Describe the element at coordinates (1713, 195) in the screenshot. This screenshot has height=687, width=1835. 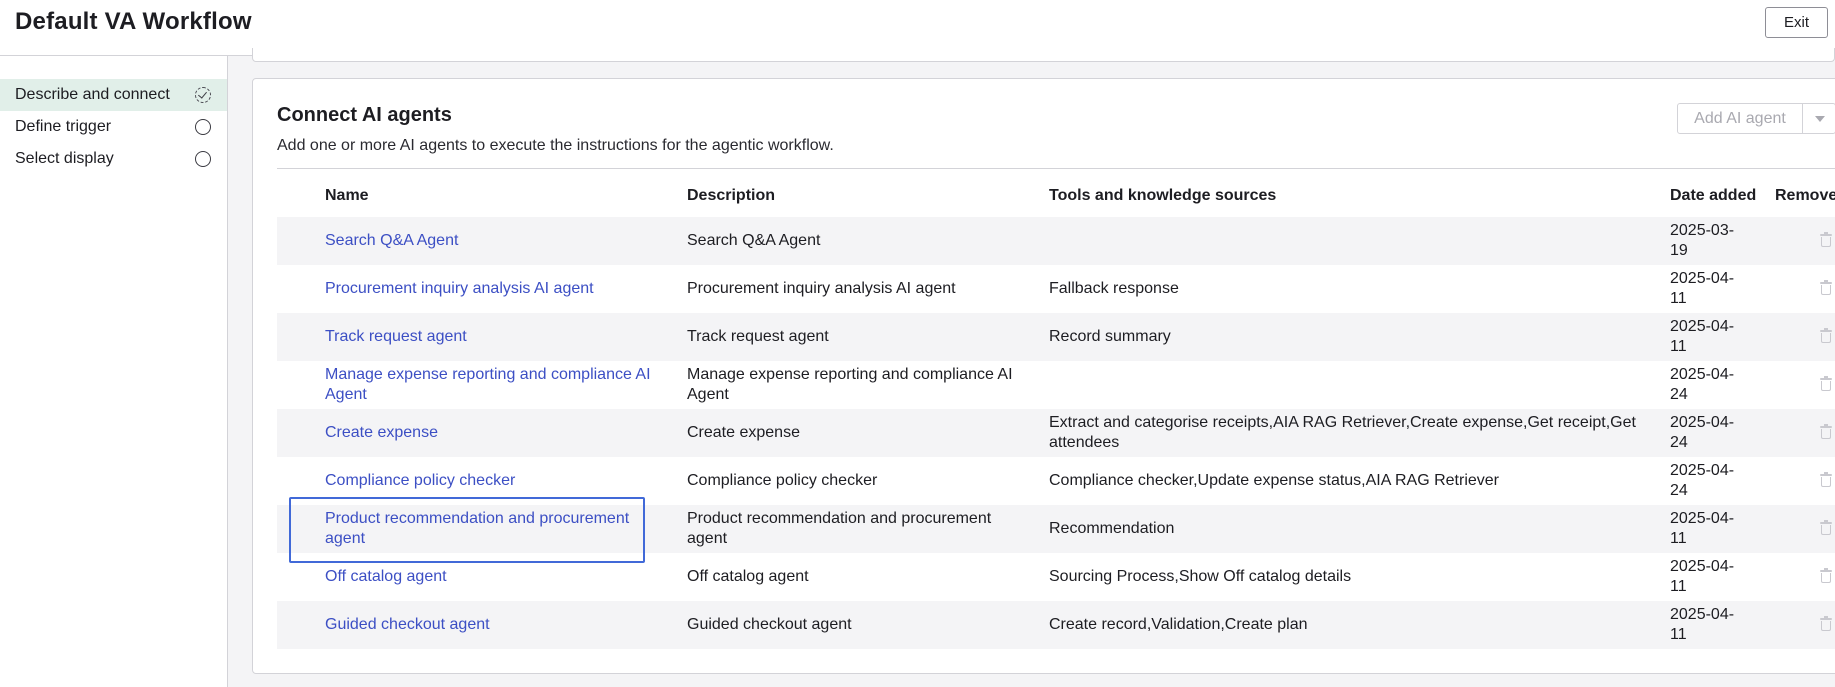
I see `column-header-date: Date added` at that location.